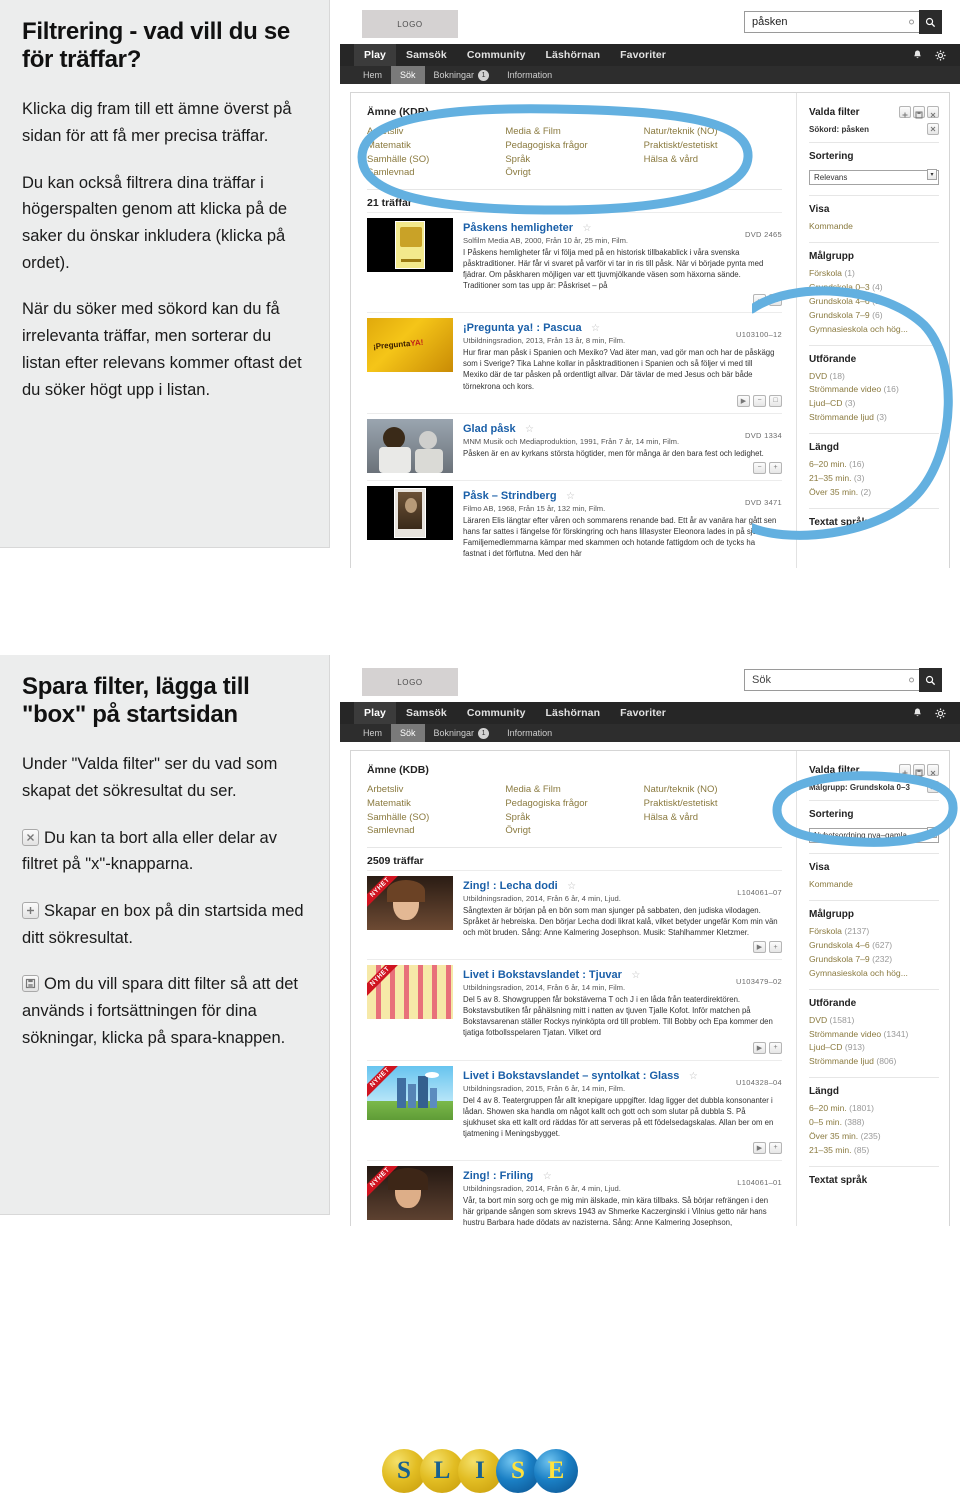 The height and width of the screenshot is (1511, 960). What do you see at coordinates (874, 1151) in the screenshot?
I see `filter-item: 21–35 min. (85)` at bounding box center [874, 1151].